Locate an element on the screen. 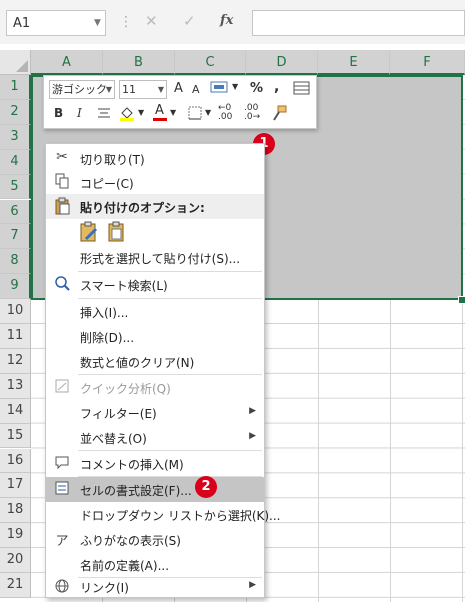  column-header-a: A is located at coordinates (67, 62).